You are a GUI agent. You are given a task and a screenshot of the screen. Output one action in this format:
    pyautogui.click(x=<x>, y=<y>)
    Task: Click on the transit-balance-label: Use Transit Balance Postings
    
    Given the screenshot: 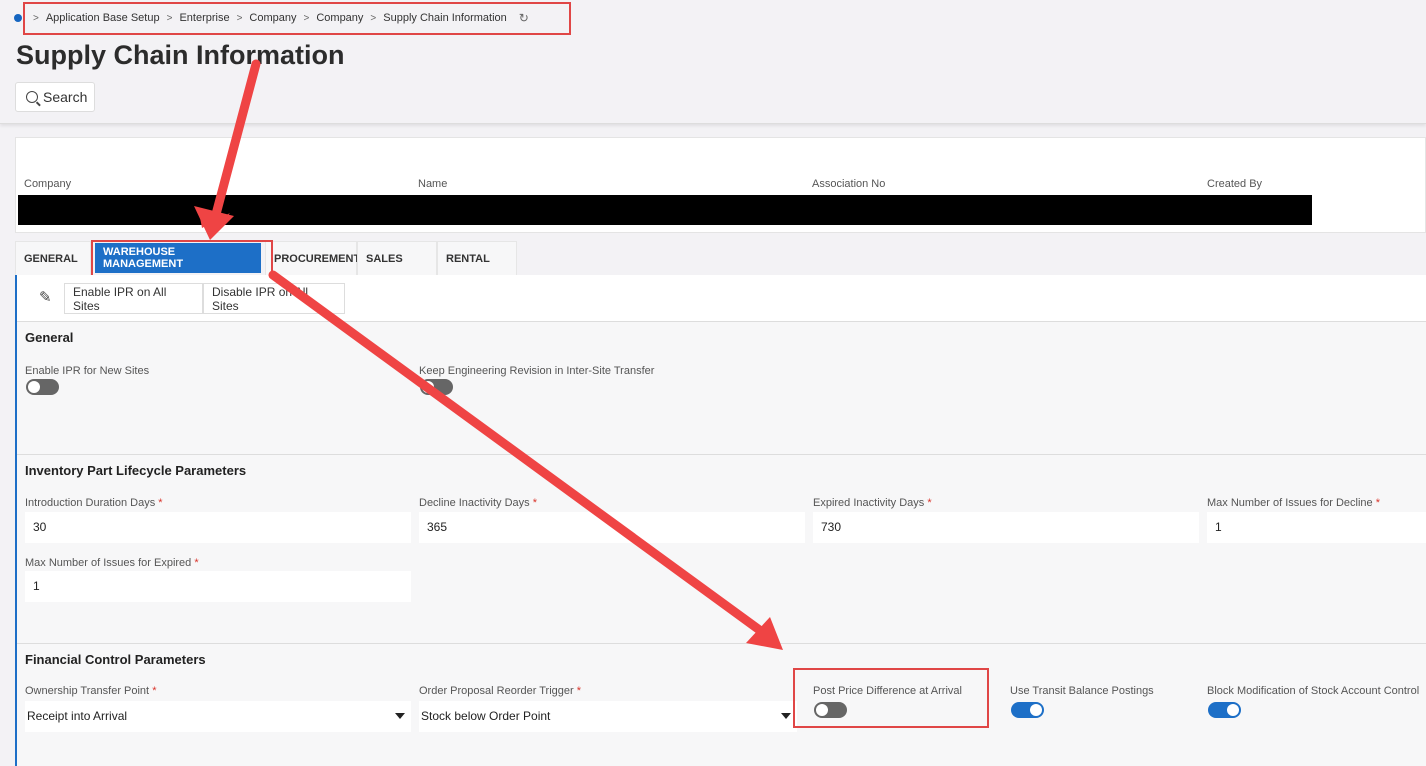 What is the action you would take?
    pyautogui.click(x=1082, y=691)
    